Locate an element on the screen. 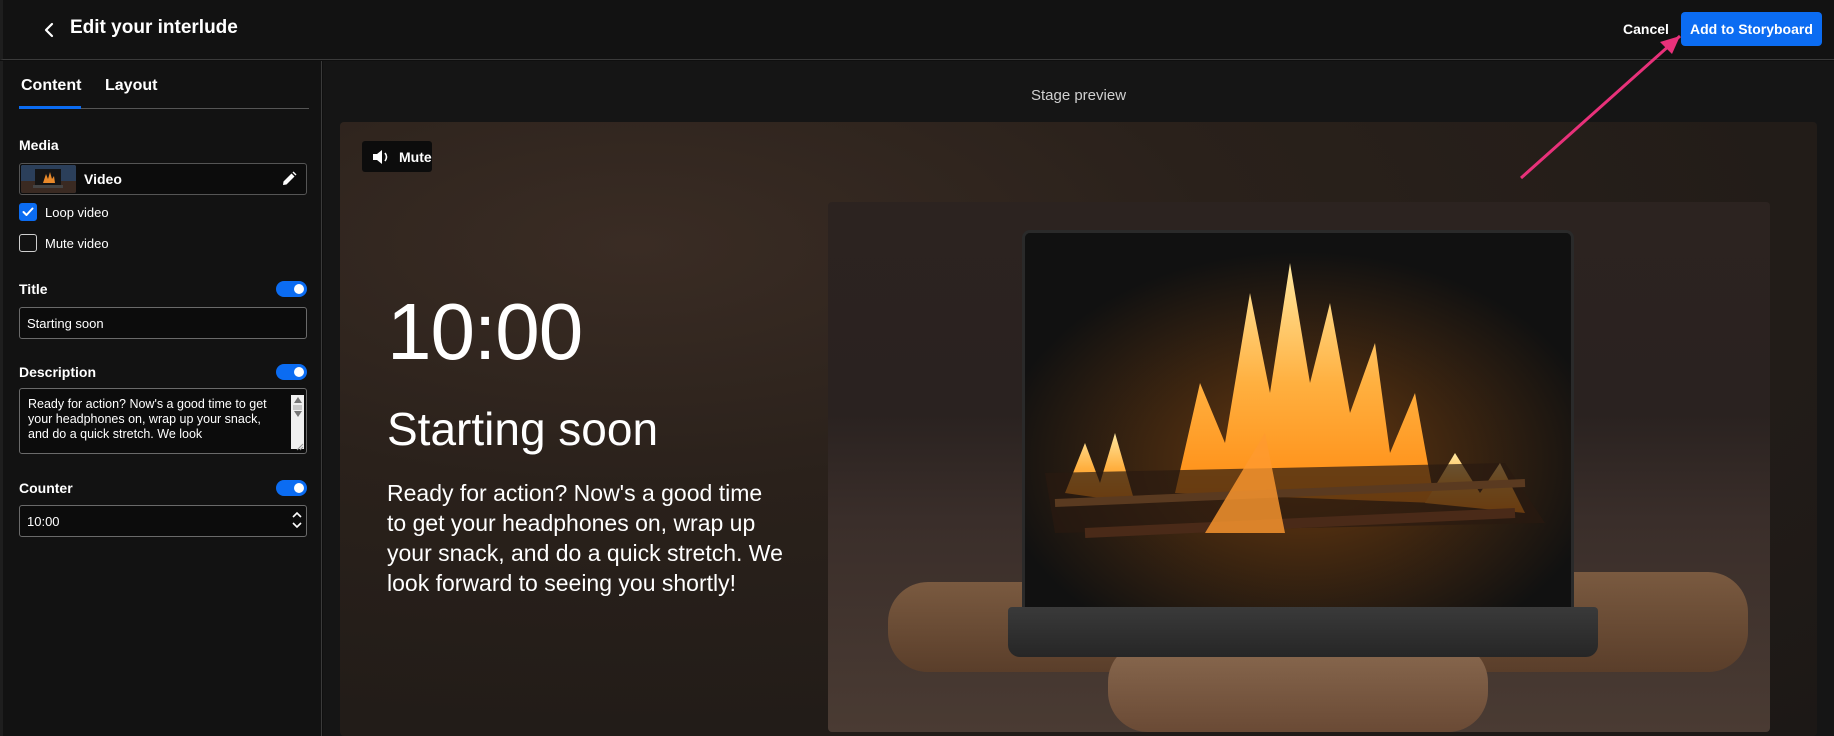 Image resolution: width=1834 pixels, height=736 pixels. stage-preview-label: Stage preview is located at coordinates (1078, 95).